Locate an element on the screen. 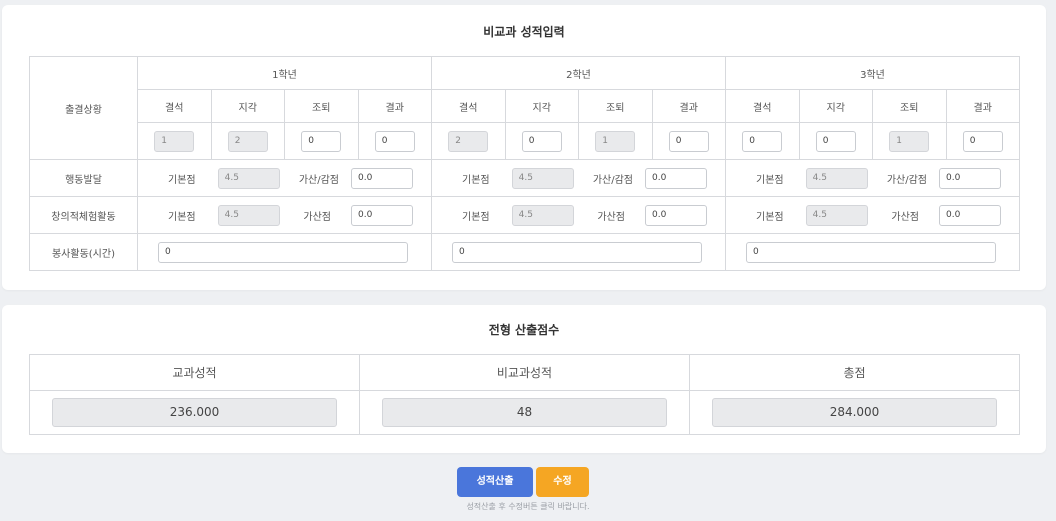 This screenshot has width=1056, height=521. edit-button: 수정 is located at coordinates (562, 482).